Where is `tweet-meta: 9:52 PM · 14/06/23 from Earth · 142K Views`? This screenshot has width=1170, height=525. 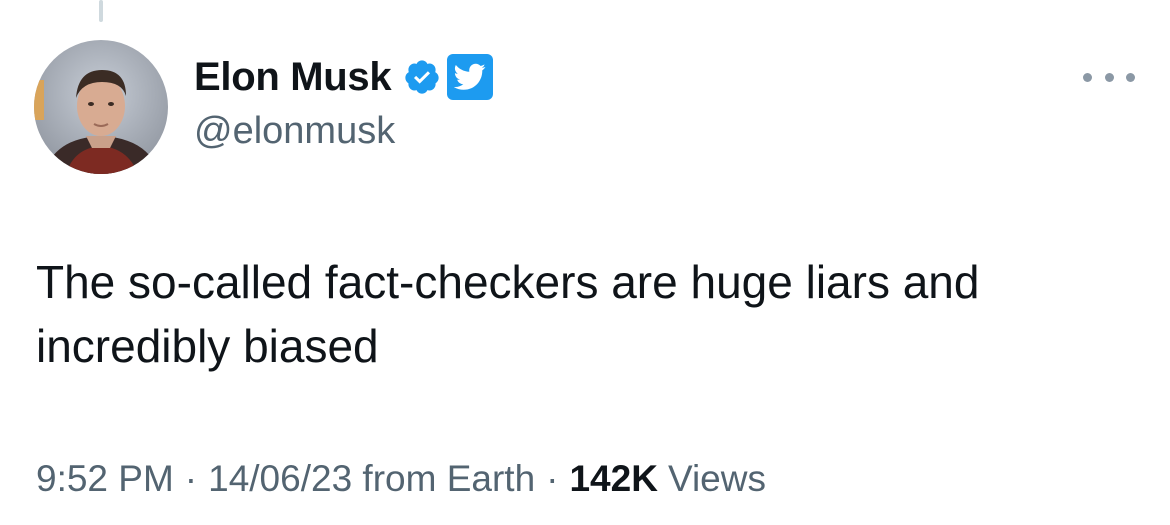 tweet-meta: 9:52 PM · 14/06/23 from Earth · 142K Views is located at coordinates (401, 479).